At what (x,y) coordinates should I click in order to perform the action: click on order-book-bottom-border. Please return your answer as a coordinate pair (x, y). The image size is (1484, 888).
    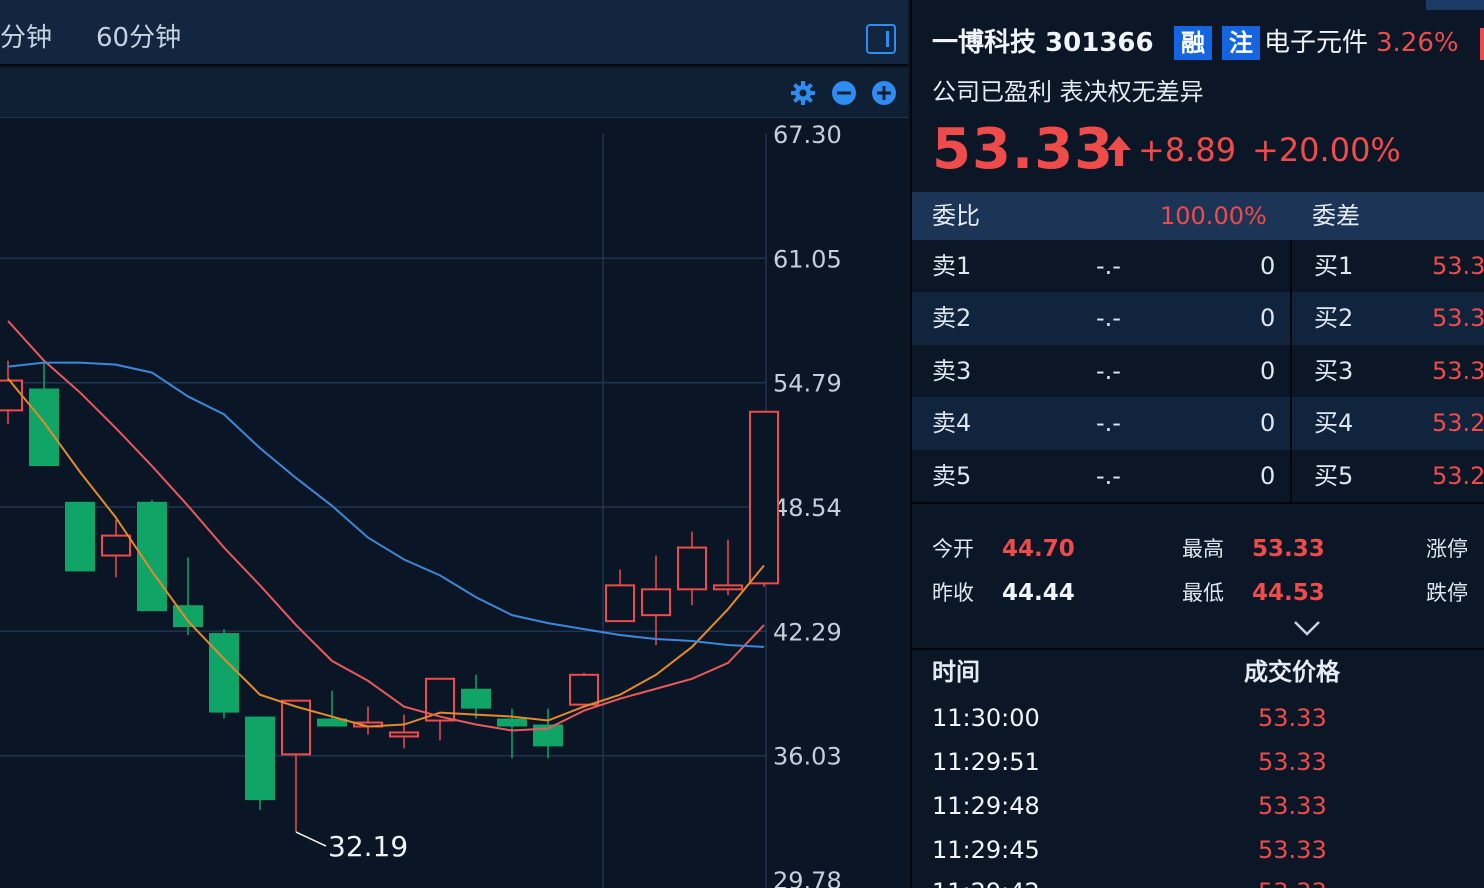
    Looking at the image, I should click on (1198, 503).